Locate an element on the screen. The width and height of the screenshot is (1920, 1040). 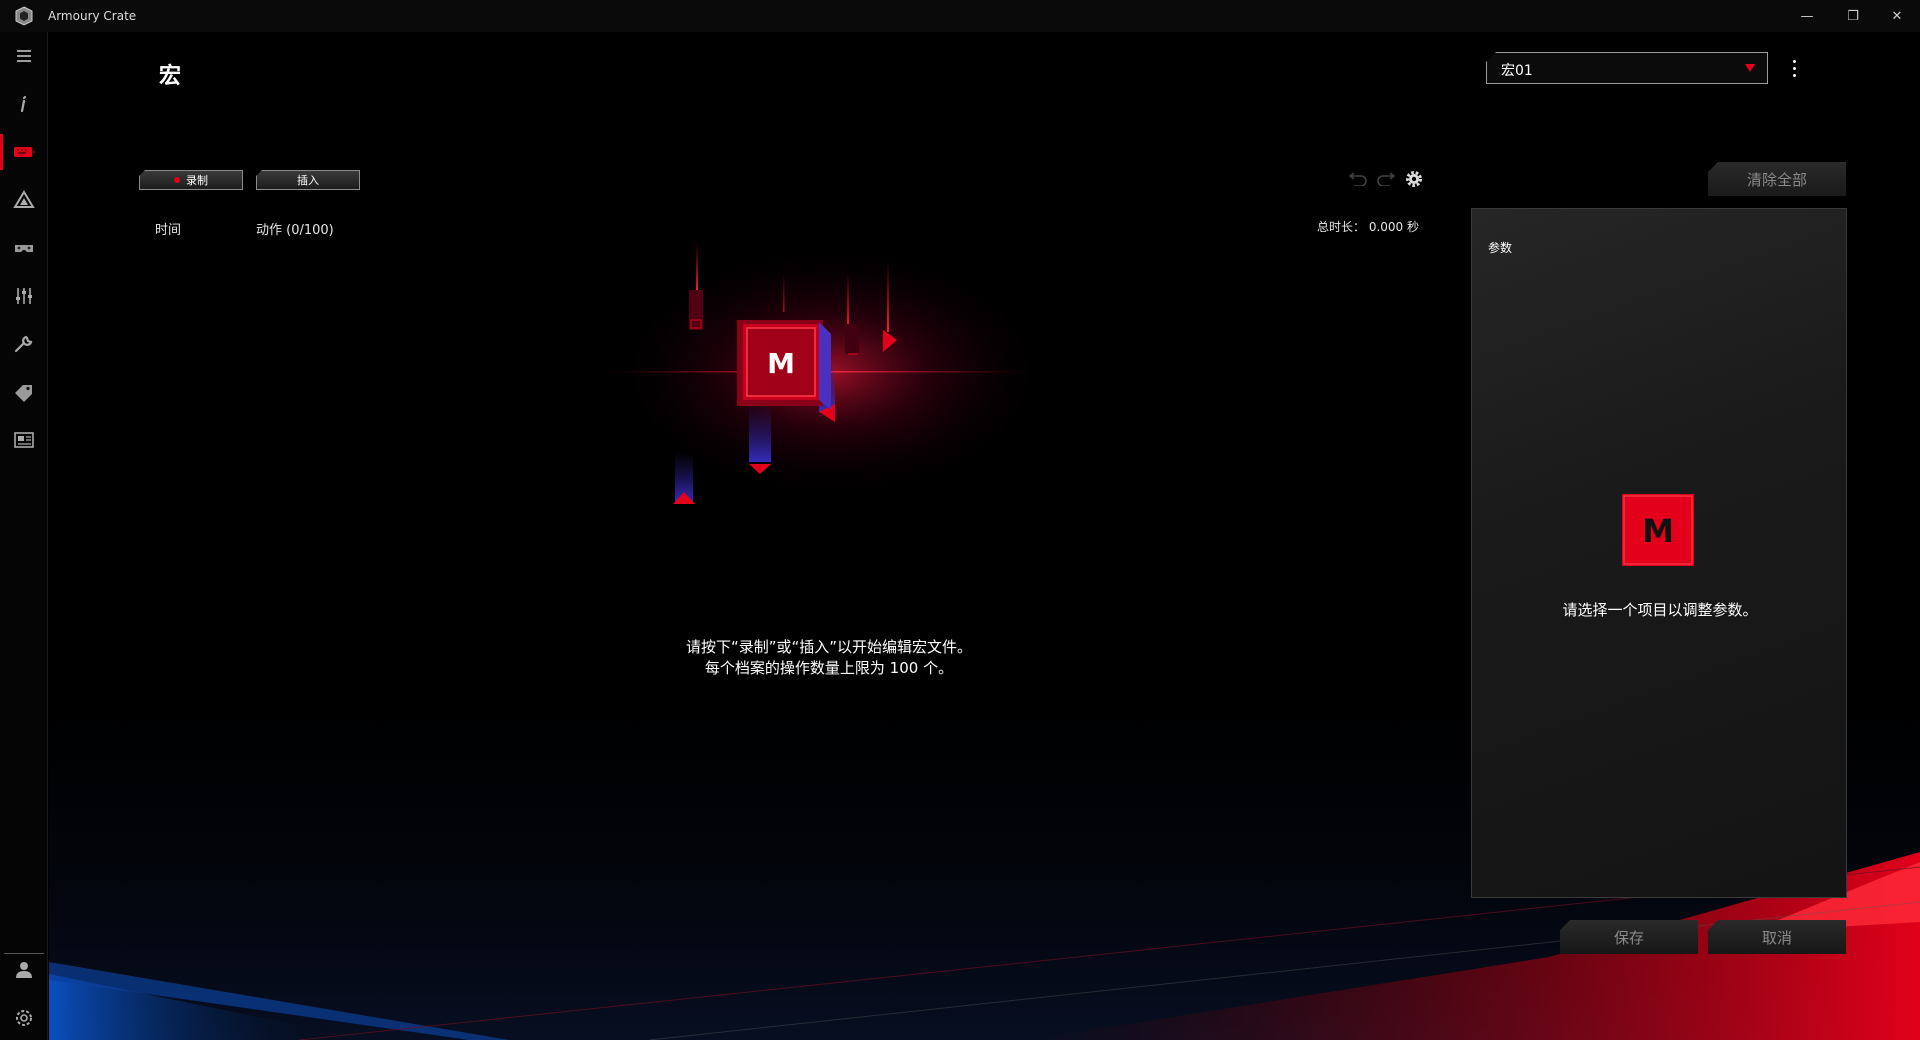
minimize-icon: — is located at coordinates (1807, 16).